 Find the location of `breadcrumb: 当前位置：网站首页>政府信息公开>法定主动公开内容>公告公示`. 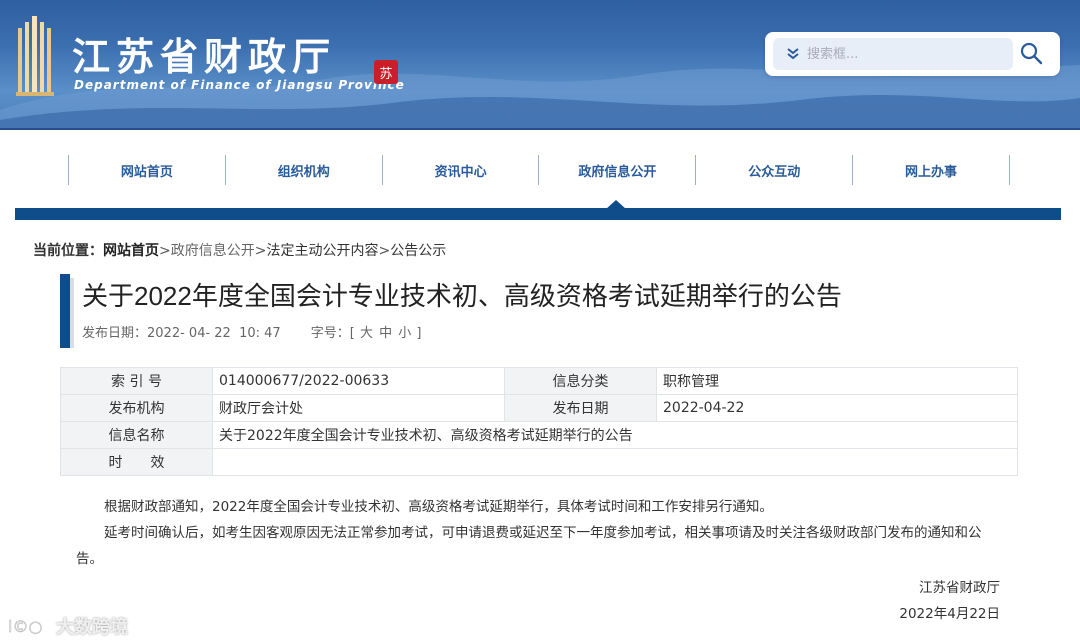

breadcrumb: 当前位置：网站首页>政府信息公开>法定主动公开内容>公告公示 is located at coordinates (239, 250).